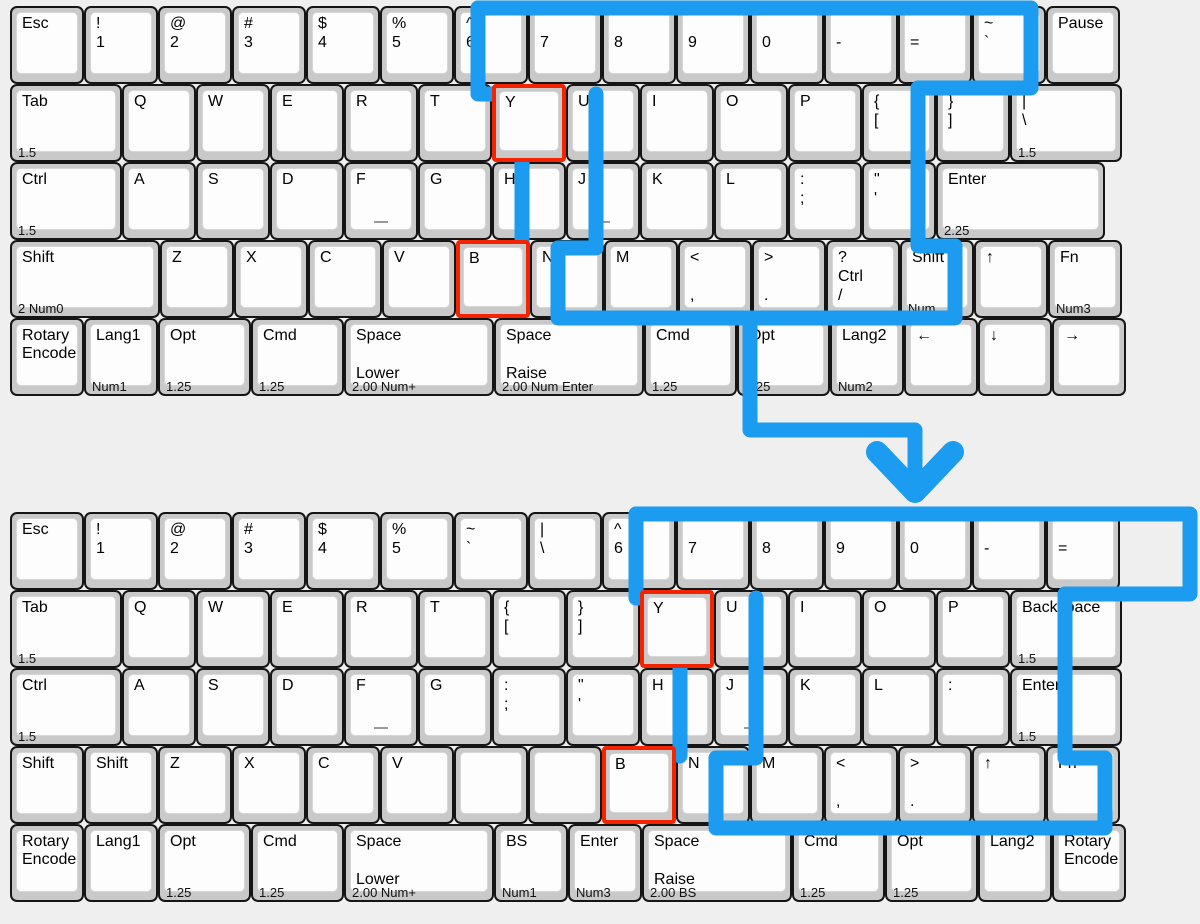  Describe the element at coordinates (1066, 707) in the screenshot. I see `key-enter: Enter 1.5` at that location.